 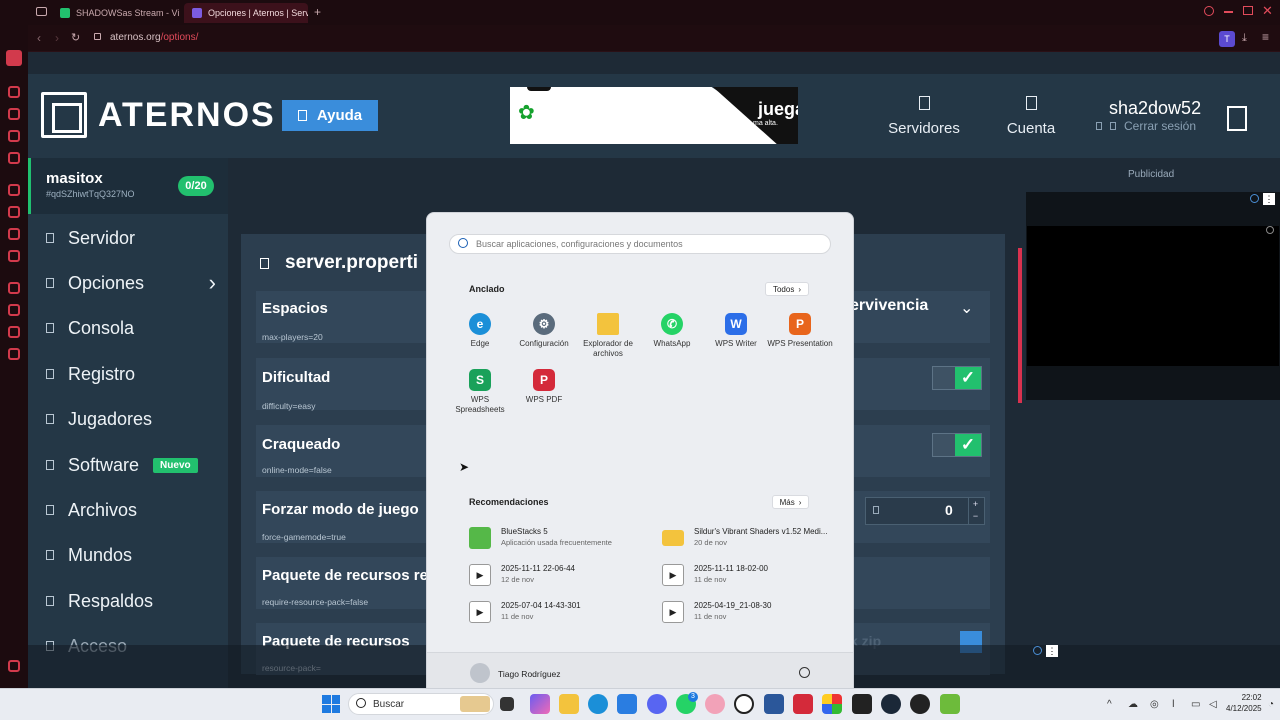 What do you see at coordinates (1237, 118) in the screenshot?
I see `menu-icon` at bounding box center [1237, 118].